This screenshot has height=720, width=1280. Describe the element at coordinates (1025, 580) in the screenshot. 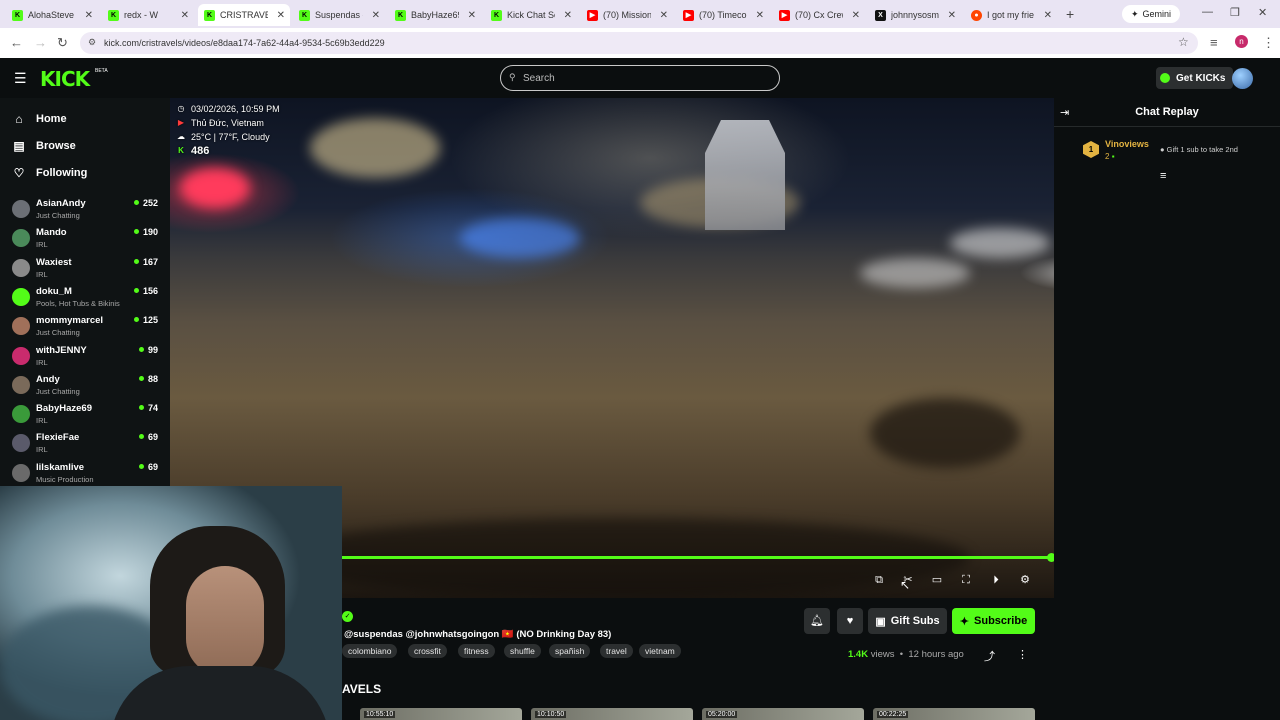

I see `settings-icon: ⚙` at that location.